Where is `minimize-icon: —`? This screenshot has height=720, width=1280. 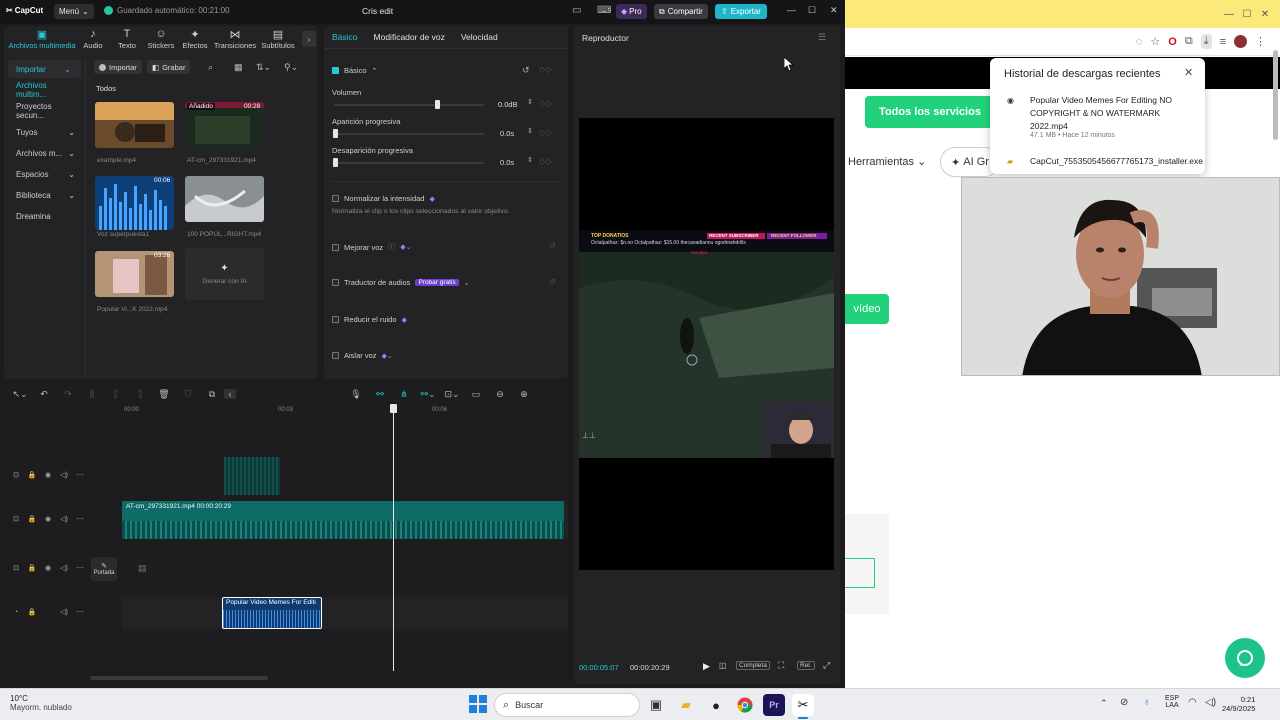
minimize-icon: — is located at coordinates (1229, 14).